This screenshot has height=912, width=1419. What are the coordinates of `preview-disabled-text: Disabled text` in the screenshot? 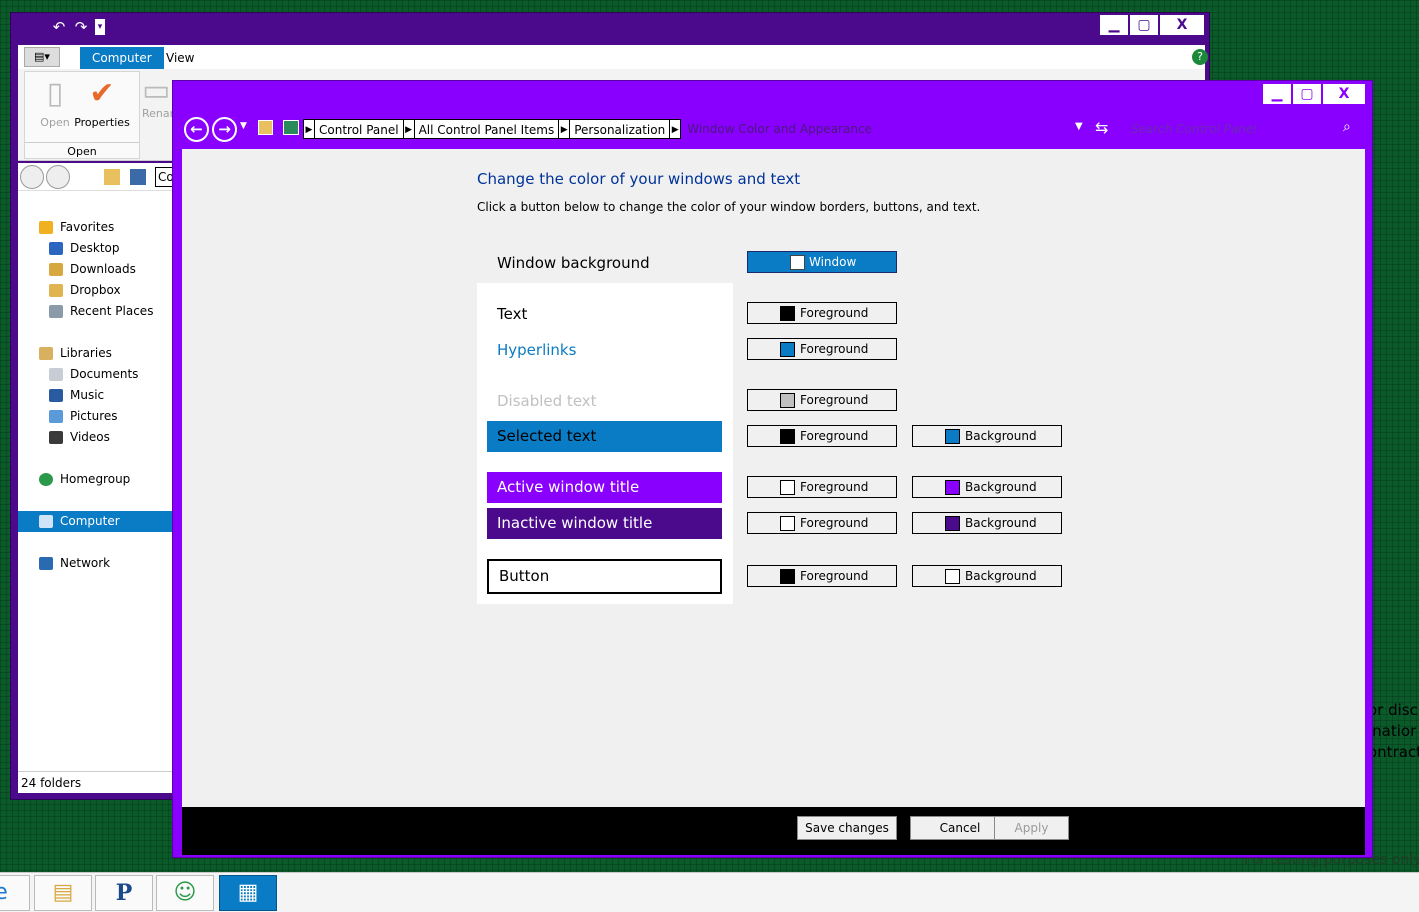 It's located at (547, 401).